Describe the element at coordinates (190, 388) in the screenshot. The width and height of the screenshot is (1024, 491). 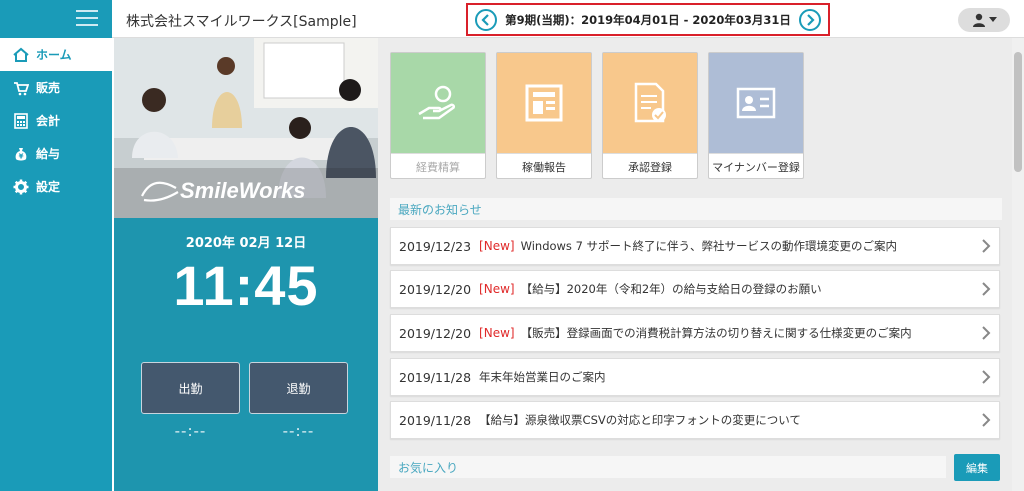
I see `clock-in-button: 出勤` at that location.